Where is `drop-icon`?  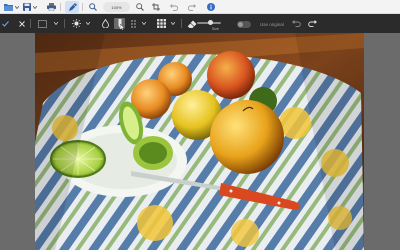 drop-icon is located at coordinates (105, 23).